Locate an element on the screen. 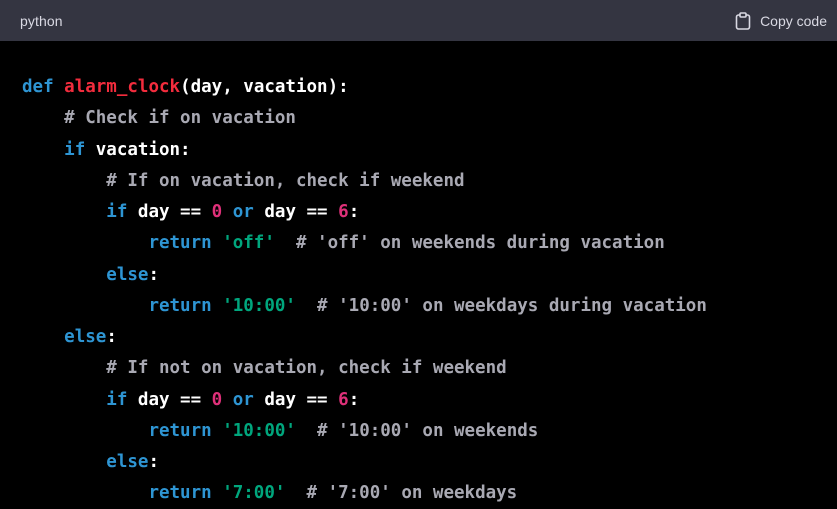  code-line: return '7:00' # '7:00' on weekdays is located at coordinates (429, 493).